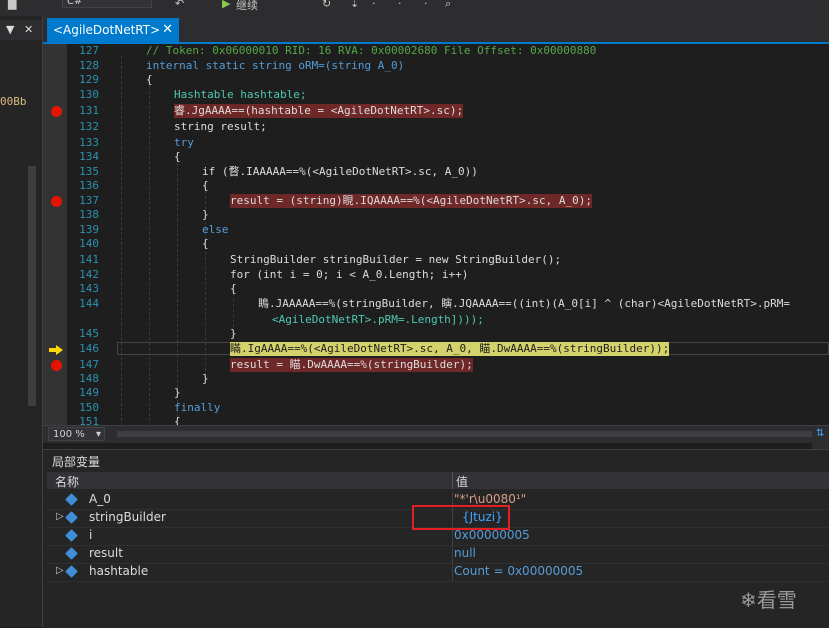  I want to click on code-line: 142 for (int i = 0; i < A_0.Length; i++), so click(274, 274).